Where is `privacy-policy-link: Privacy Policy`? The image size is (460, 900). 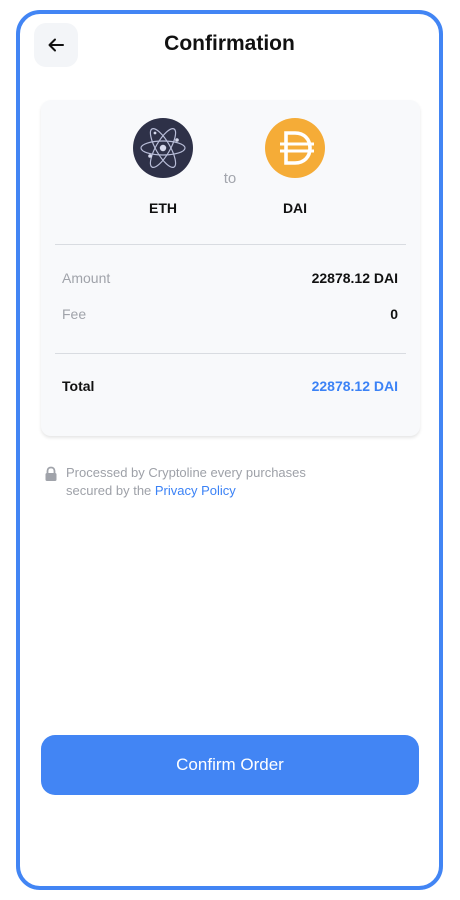 privacy-policy-link: Privacy Policy is located at coordinates (195, 490).